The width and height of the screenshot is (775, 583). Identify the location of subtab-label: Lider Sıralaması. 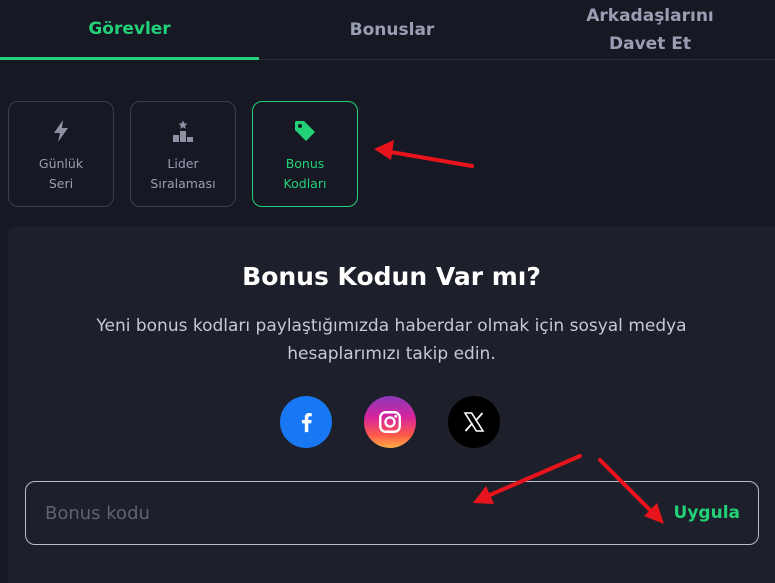
(183, 173).